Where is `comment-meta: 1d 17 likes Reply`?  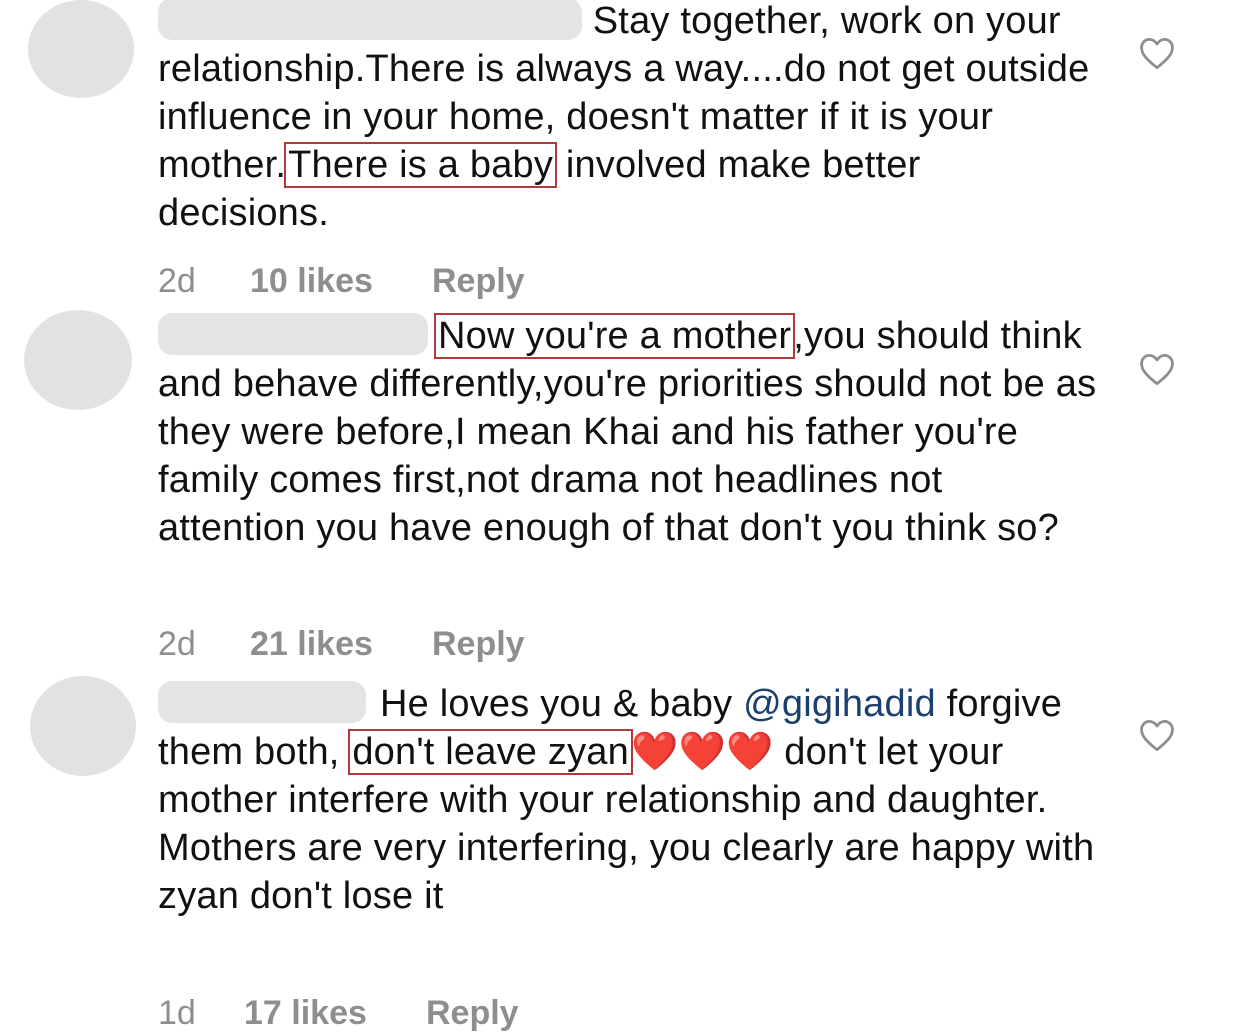
comment-meta: 1d 17 likes Reply is located at coordinates (338, 1013).